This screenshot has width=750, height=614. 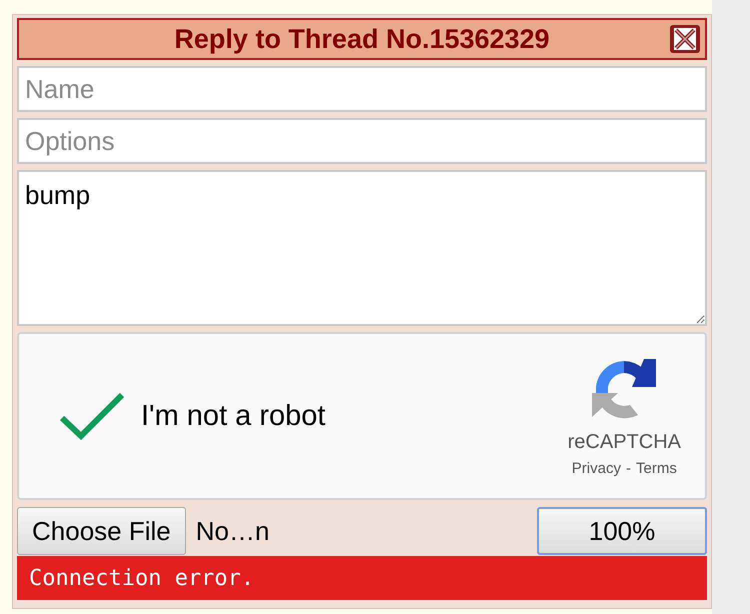 What do you see at coordinates (685, 39) in the screenshot?
I see `close-icon` at bounding box center [685, 39].